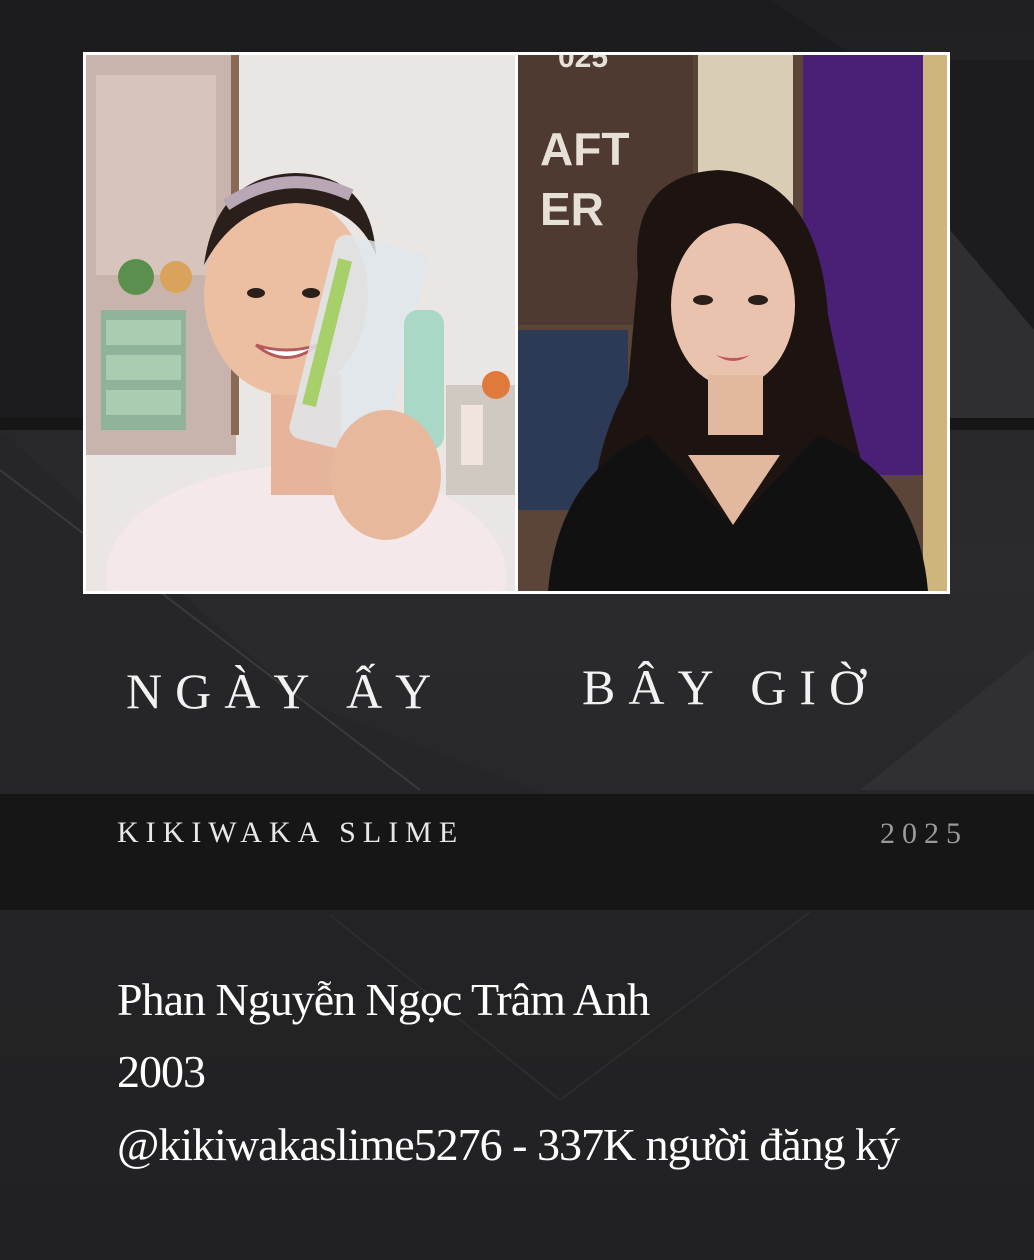 The height and width of the screenshot is (1260, 1034). Describe the element at coordinates (517, 852) in the screenshot. I see `channel-band` at that location.